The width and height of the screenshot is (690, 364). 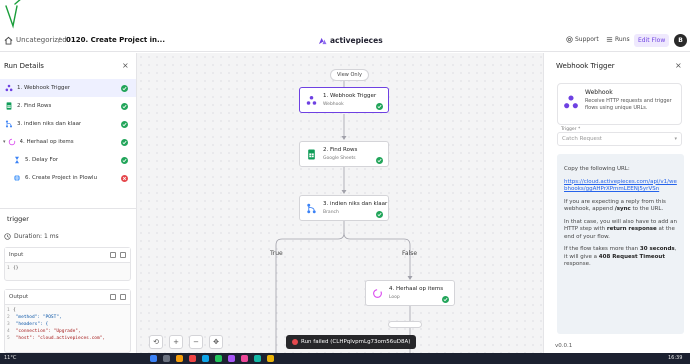 What do you see at coordinates (8, 40) in the screenshot?
I see `home-icon` at bounding box center [8, 40].